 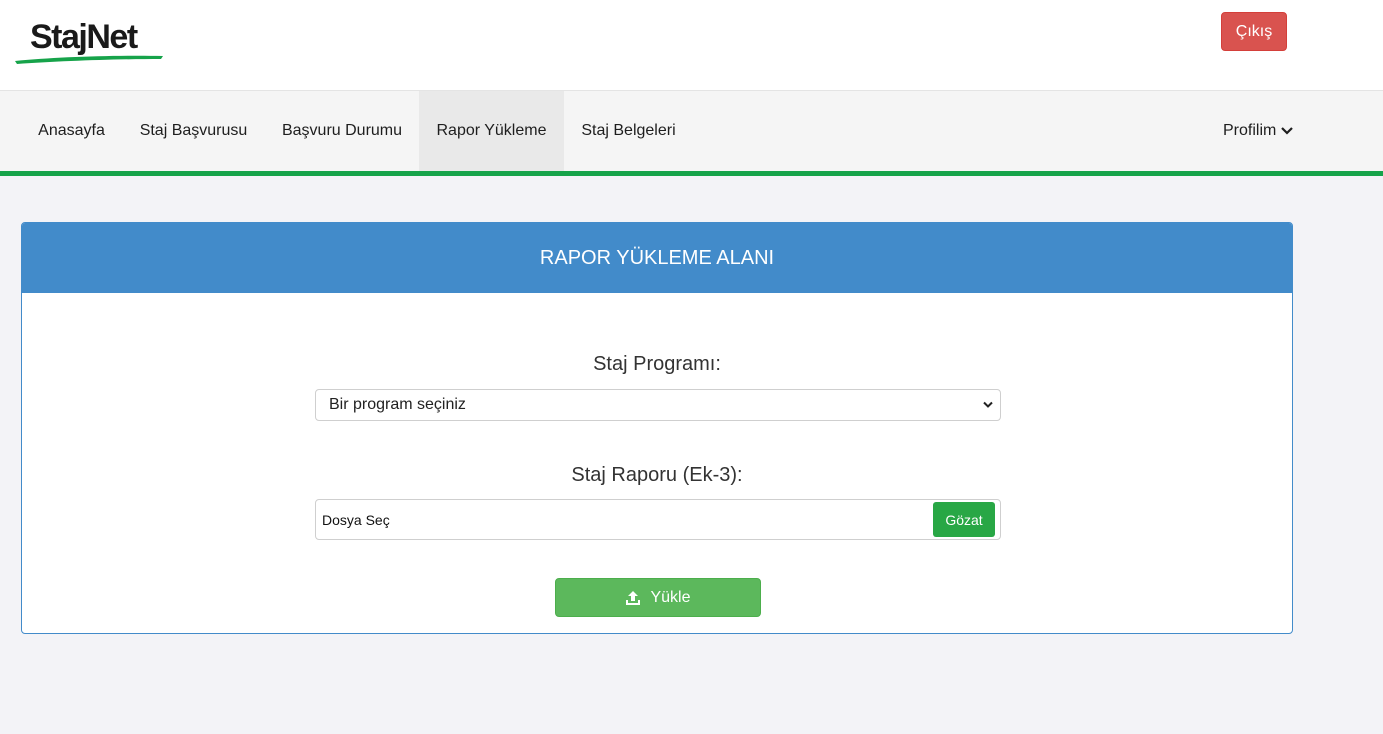 What do you see at coordinates (491, 131) in the screenshot?
I see `nav-item-rapor-yukleme: Rapor Yükleme` at bounding box center [491, 131].